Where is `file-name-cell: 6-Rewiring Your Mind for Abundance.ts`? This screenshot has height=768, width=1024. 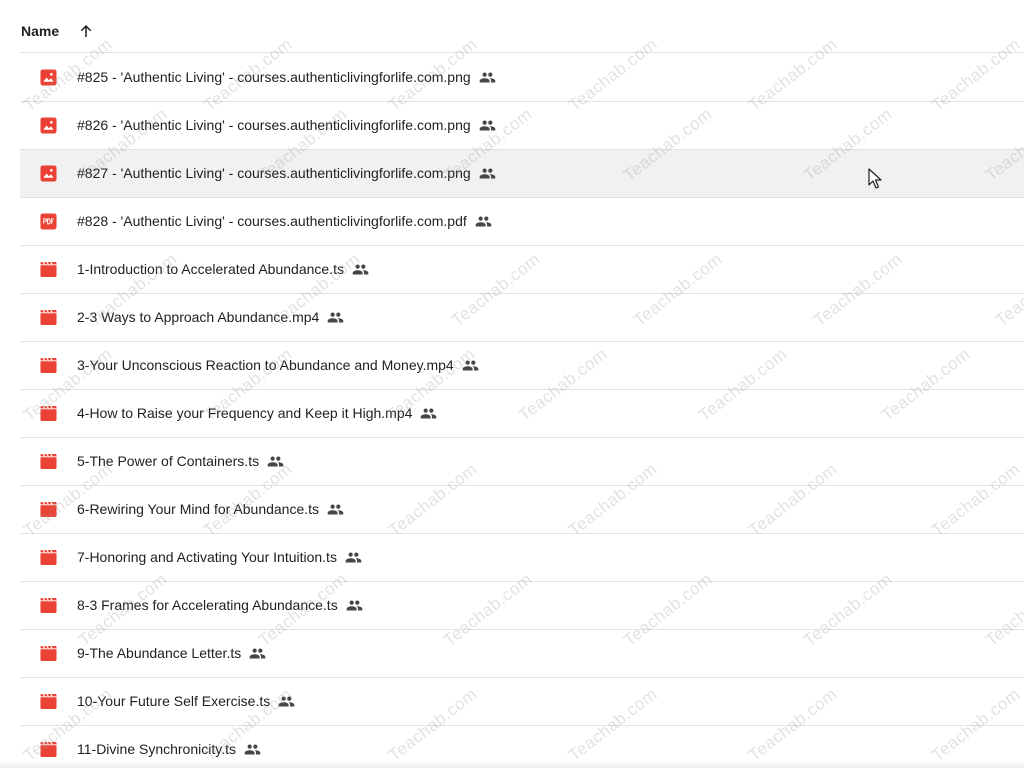
file-name-cell: 6-Rewiring Your Mind for Abundance.ts is located at coordinates (210, 509).